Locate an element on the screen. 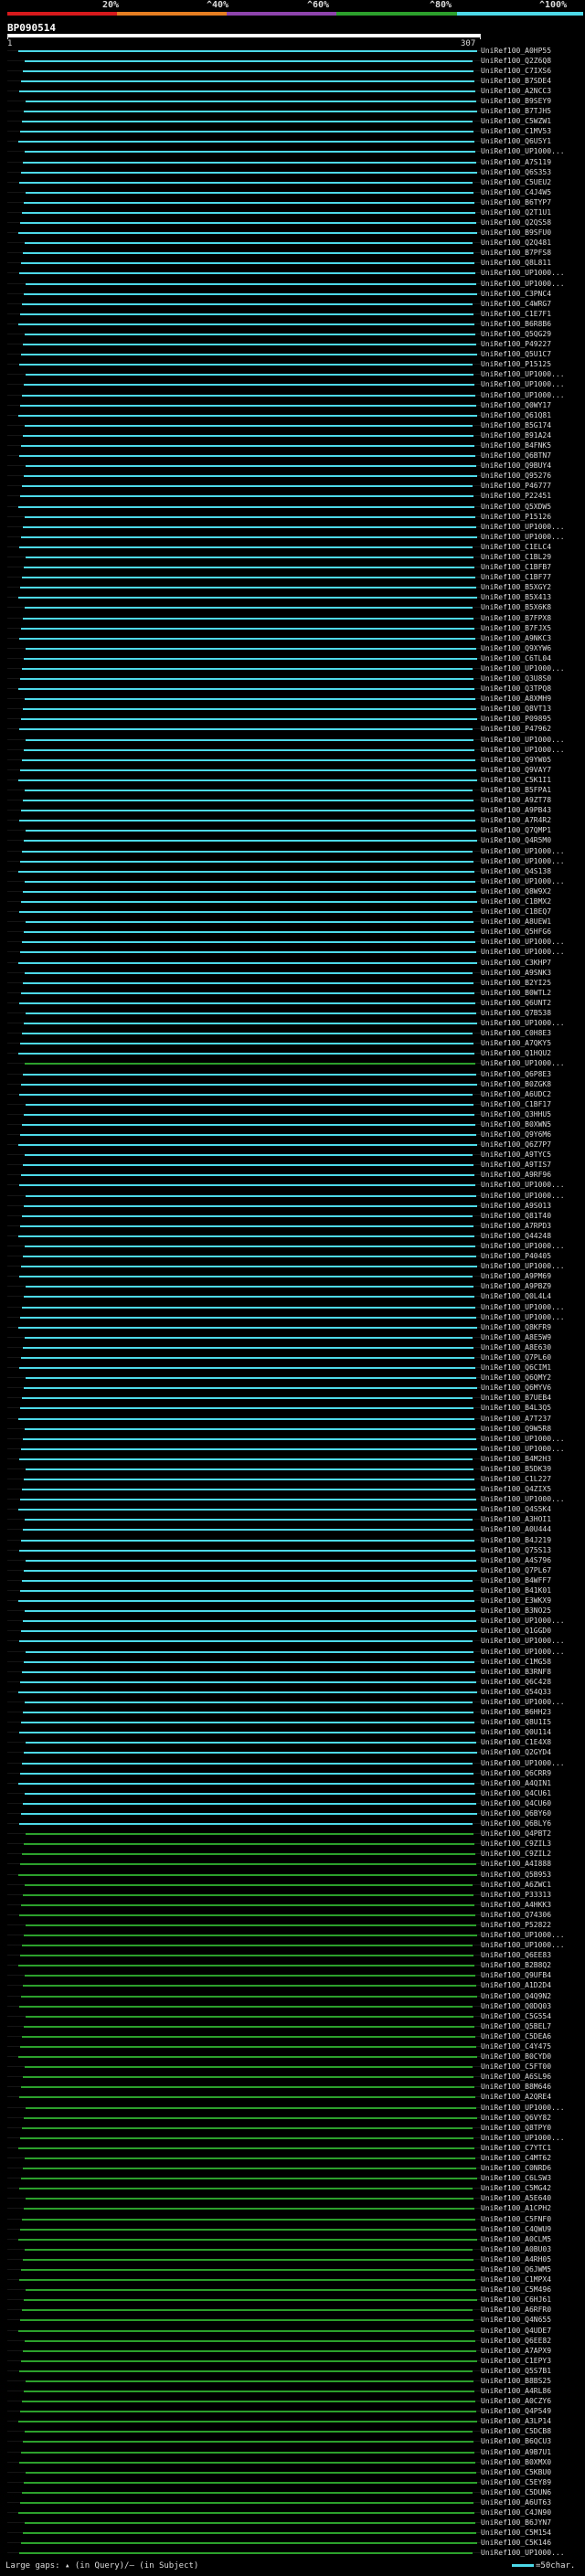 This screenshot has width=585, height=2576. hit-id-link: UniRef100_Q7QMP1 is located at coordinates (516, 830).